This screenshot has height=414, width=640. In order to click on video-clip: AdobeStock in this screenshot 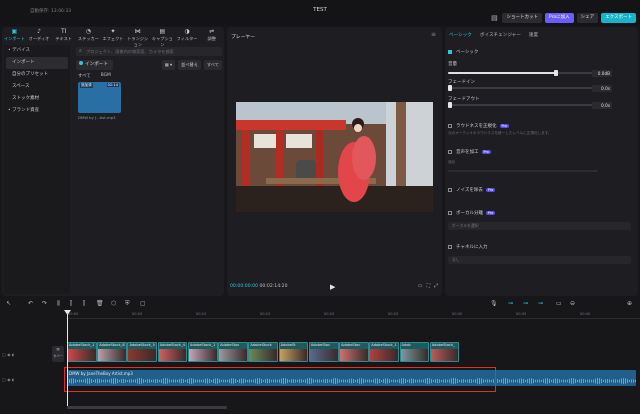, I will do `click(263, 352)`.